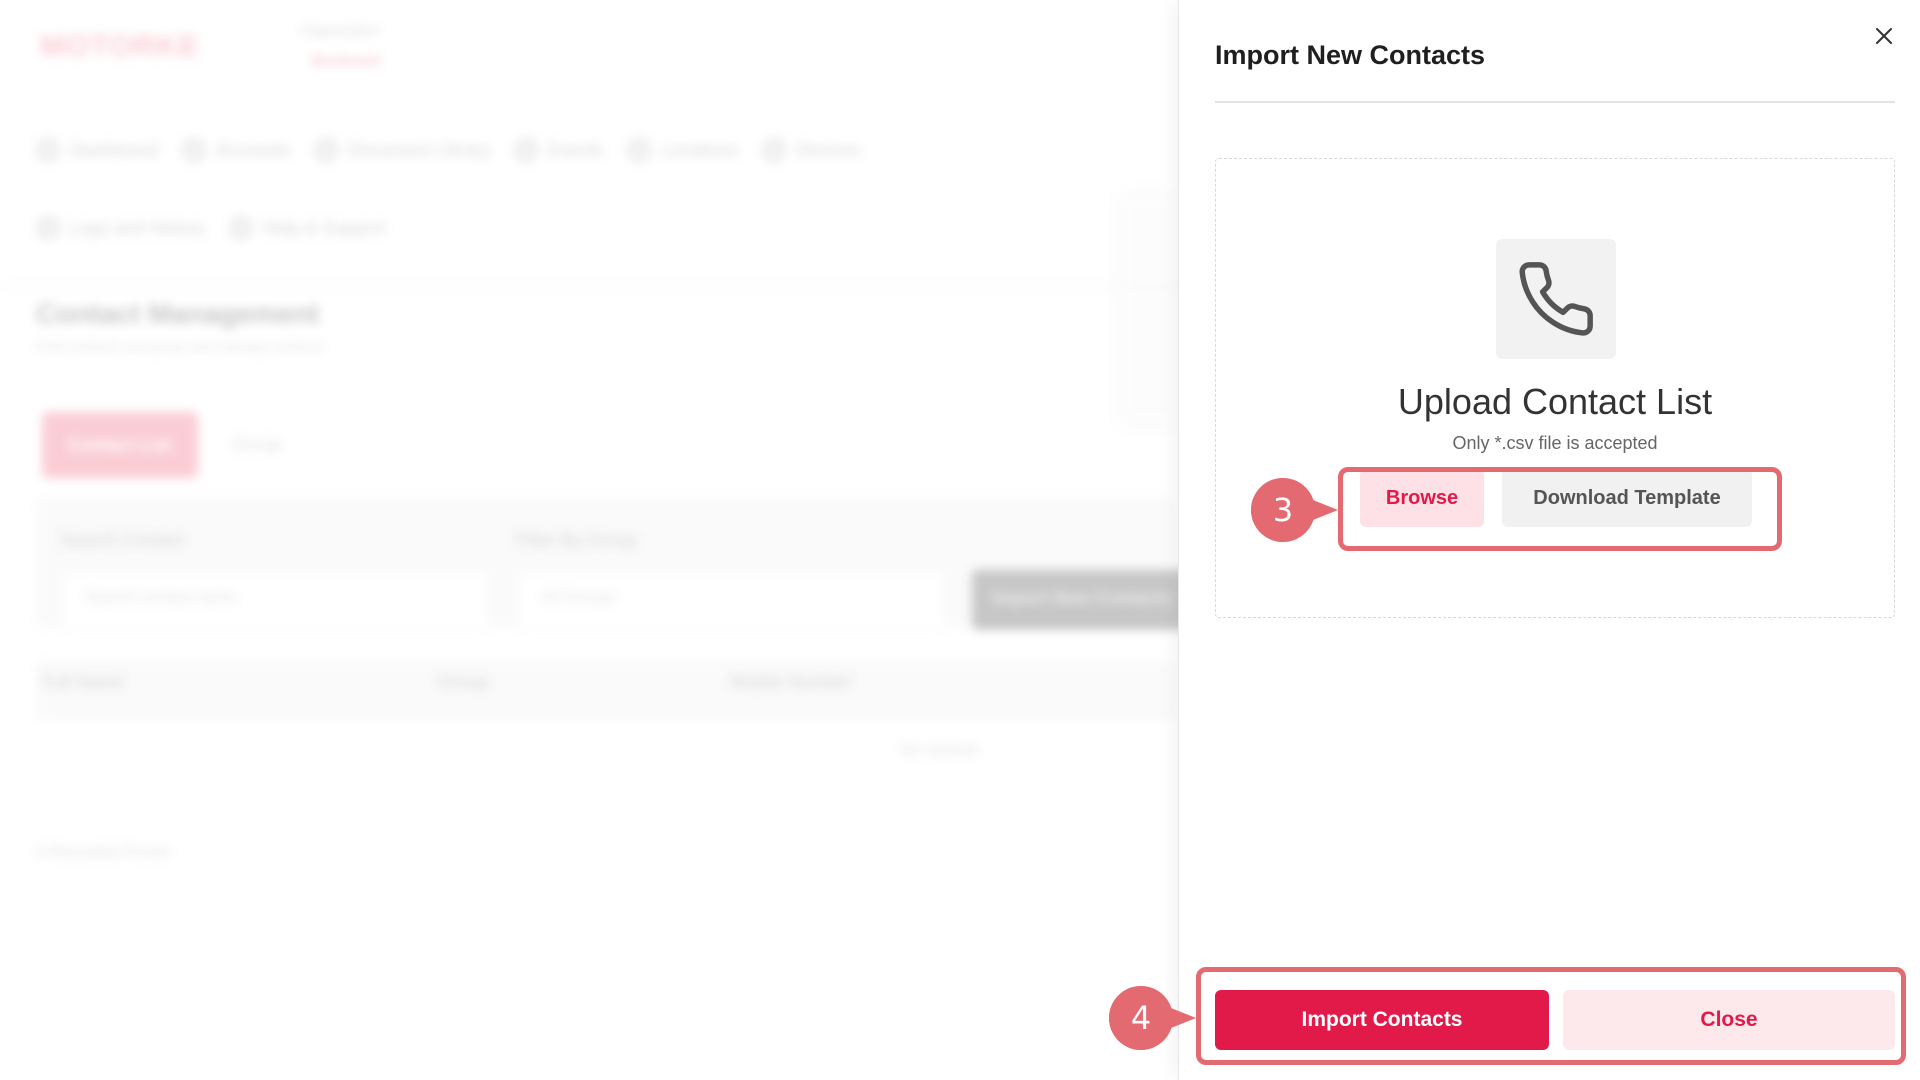 The width and height of the screenshot is (1920, 1080). What do you see at coordinates (639, 150) in the screenshot?
I see `location-icon` at bounding box center [639, 150].